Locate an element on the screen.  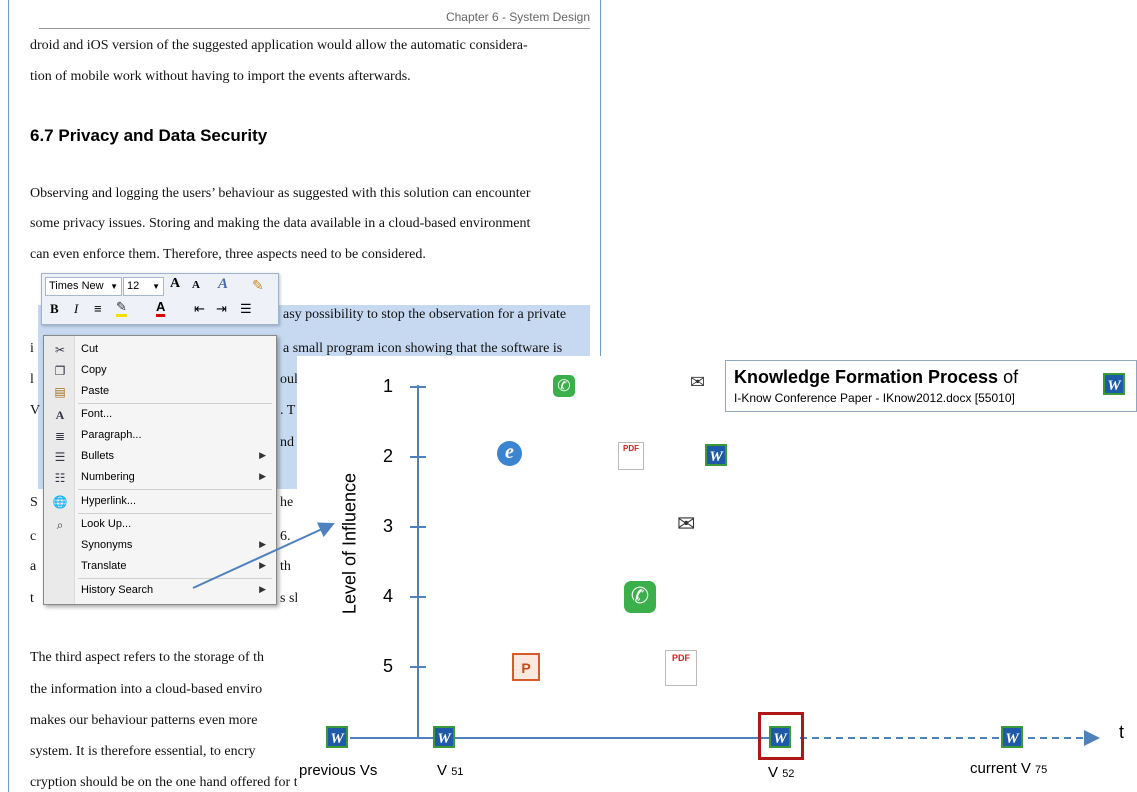
diagram-title: Knowledge Formation Process of is located at coordinates (876, 377).